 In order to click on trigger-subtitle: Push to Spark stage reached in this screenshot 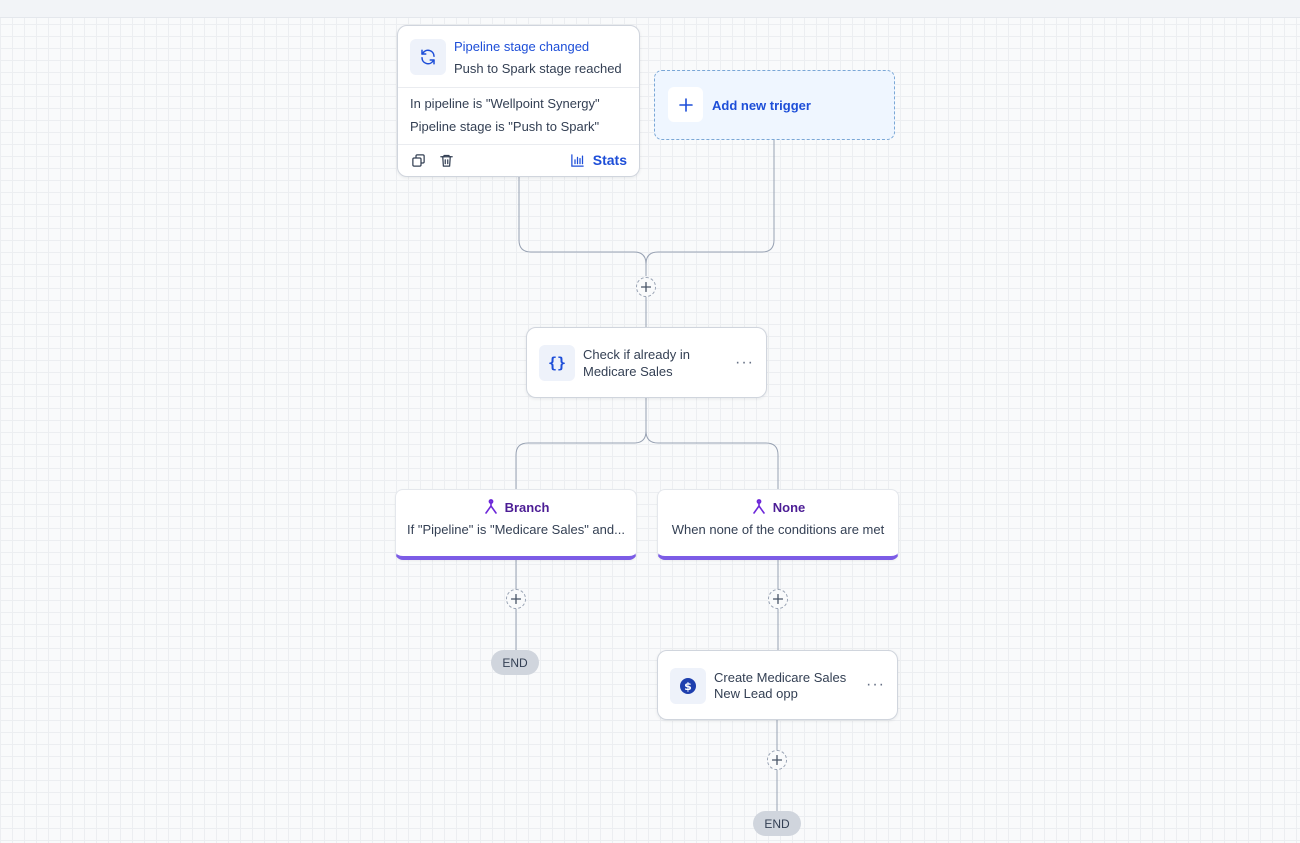, I will do `click(538, 68)`.